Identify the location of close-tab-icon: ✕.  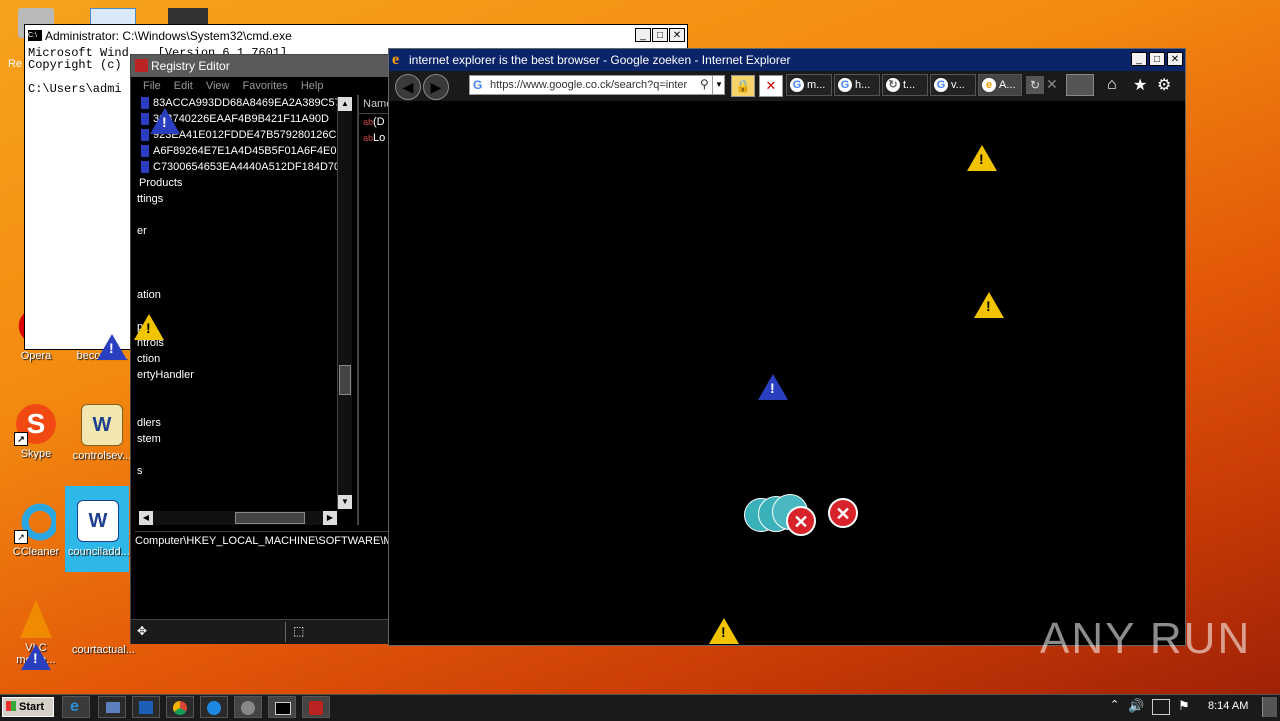
(1052, 84).